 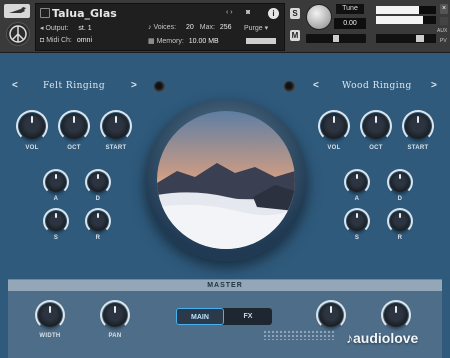 I want to click on right-oct-label: OCT, so click(x=376, y=148).